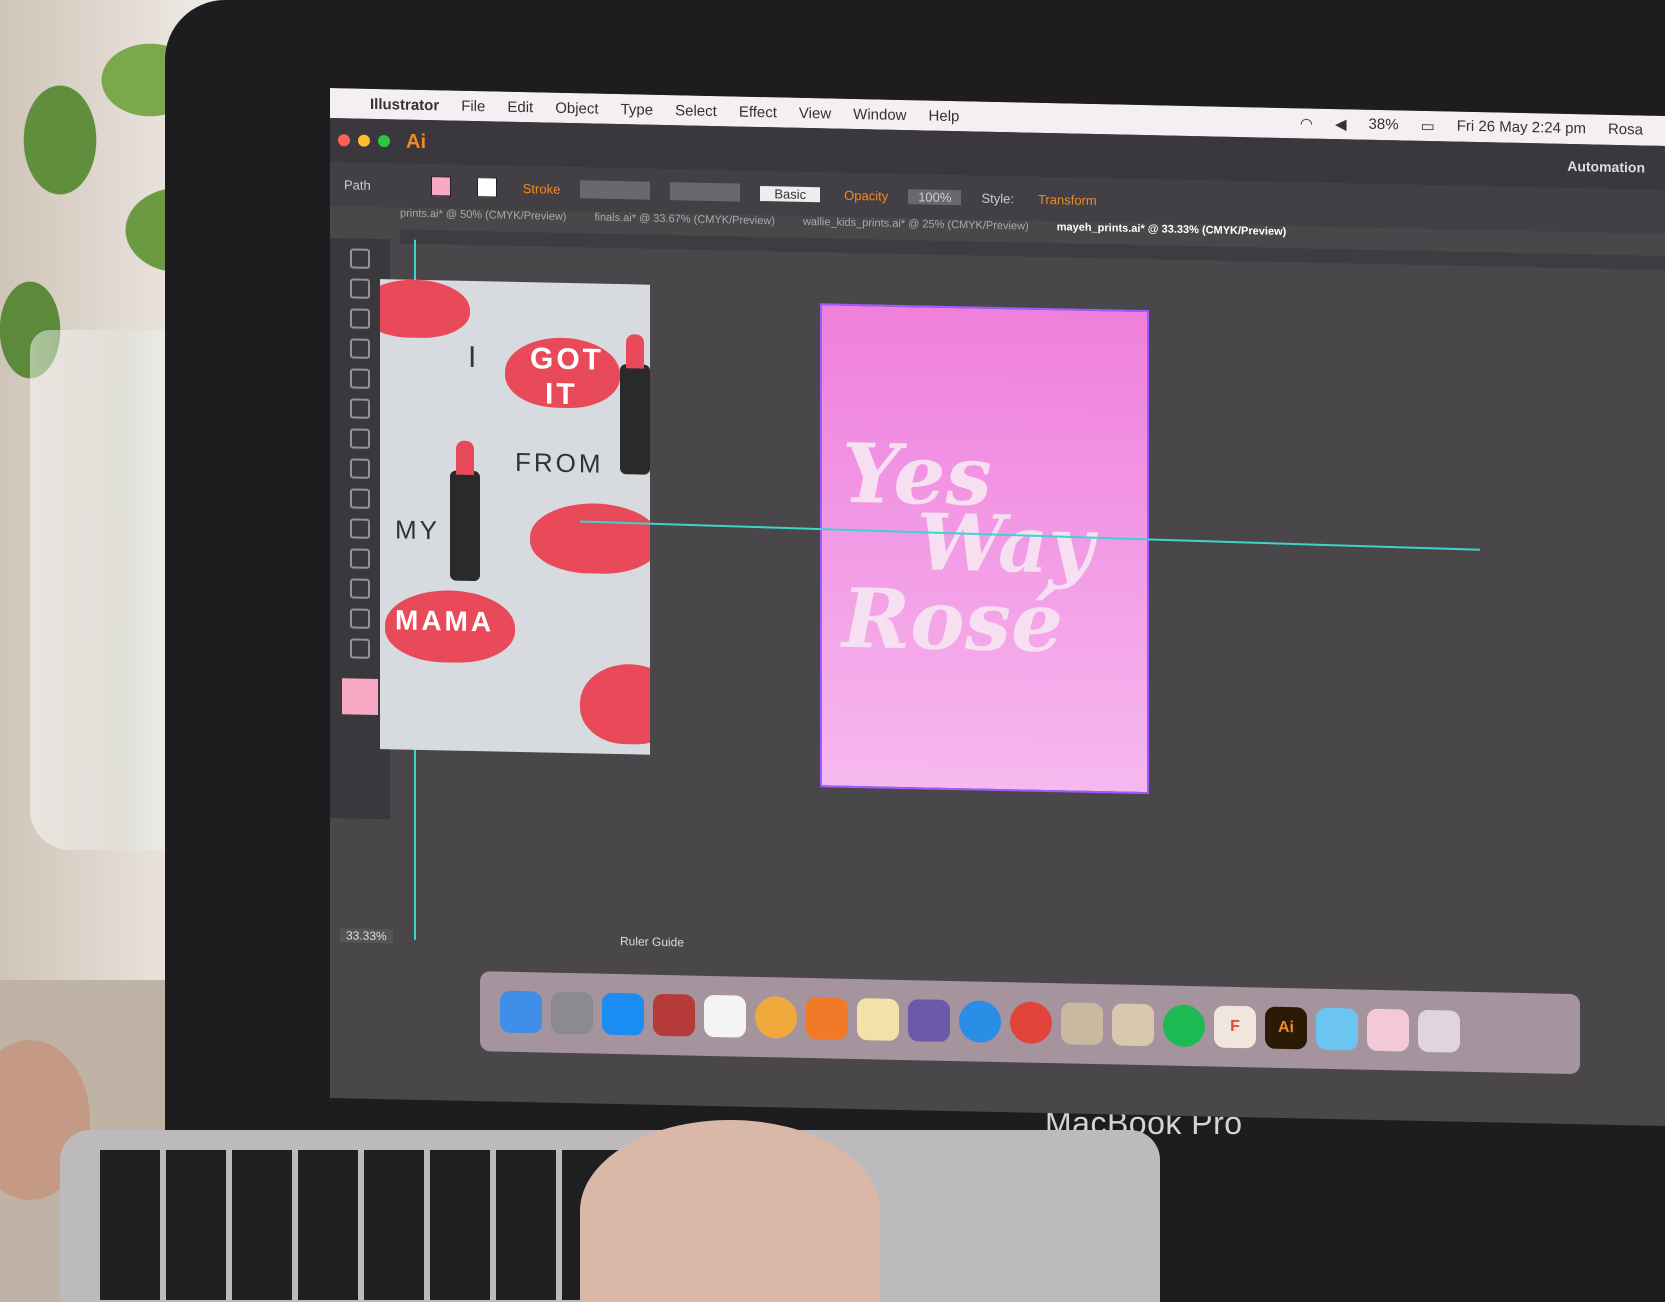  I want to click on downloads-icon, so click(1388, 1030).